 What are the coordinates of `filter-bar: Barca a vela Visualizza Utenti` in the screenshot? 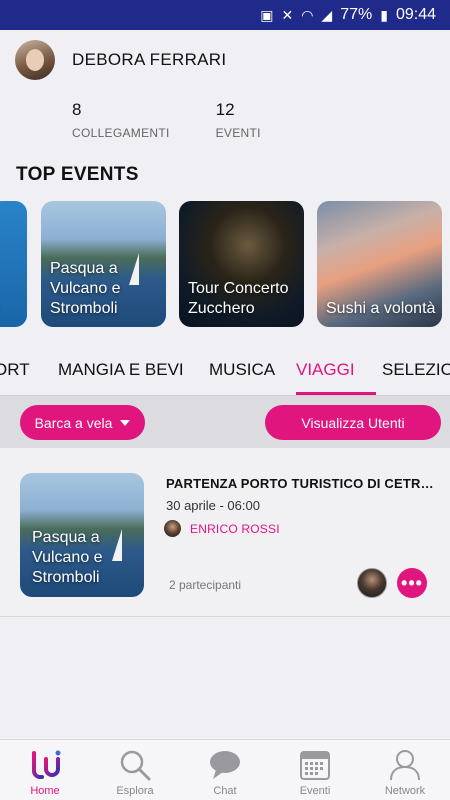 It's located at (225, 421).